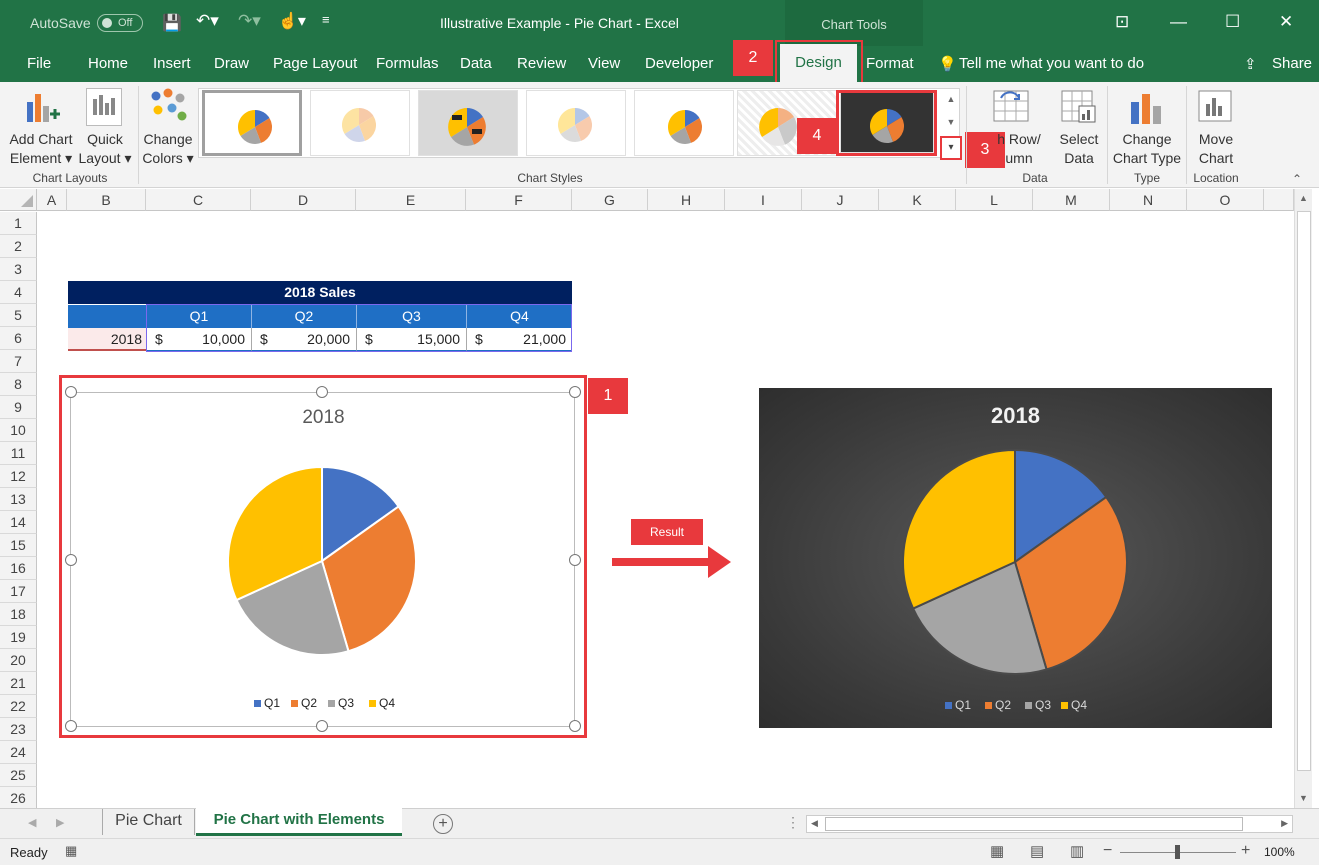 This screenshot has width=1319, height=865. I want to click on switch-row-column-icon, so click(1011, 107).